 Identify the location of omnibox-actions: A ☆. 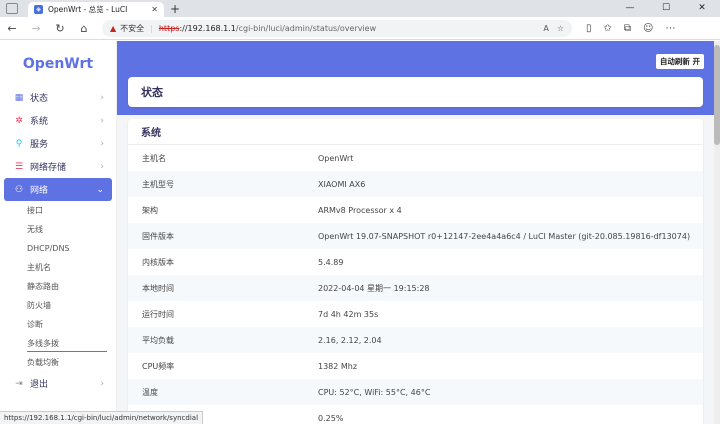
(553, 28).